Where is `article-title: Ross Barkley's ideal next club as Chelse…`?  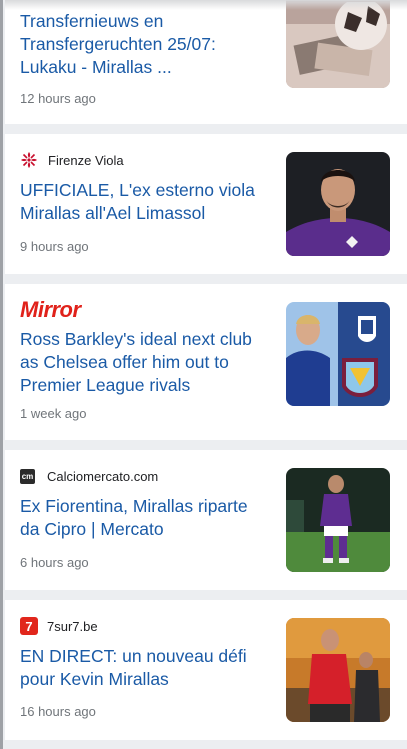 article-title: Ross Barkley's ideal next club as Chelse… is located at coordinates (142, 362).